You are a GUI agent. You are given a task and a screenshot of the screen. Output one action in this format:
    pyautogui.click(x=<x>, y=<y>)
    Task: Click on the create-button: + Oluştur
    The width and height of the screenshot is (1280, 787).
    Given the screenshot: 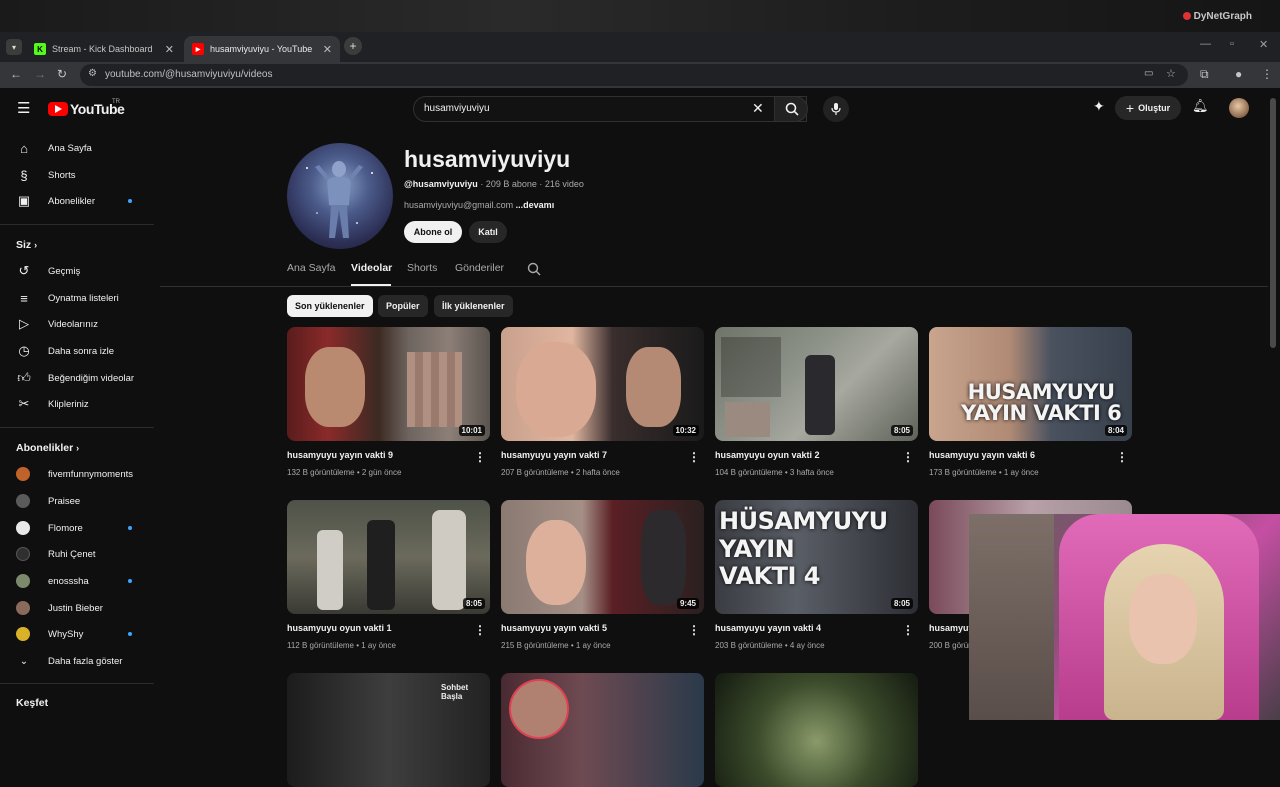 What is the action you would take?
    pyautogui.click(x=1148, y=108)
    